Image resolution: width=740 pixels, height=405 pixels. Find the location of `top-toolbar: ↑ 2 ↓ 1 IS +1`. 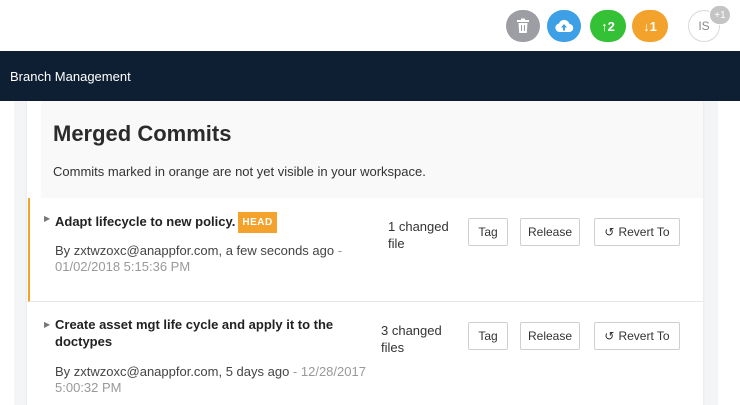

top-toolbar: ↑ 2 ↓ 1 IS +1 is located at coordinates (370, 25).